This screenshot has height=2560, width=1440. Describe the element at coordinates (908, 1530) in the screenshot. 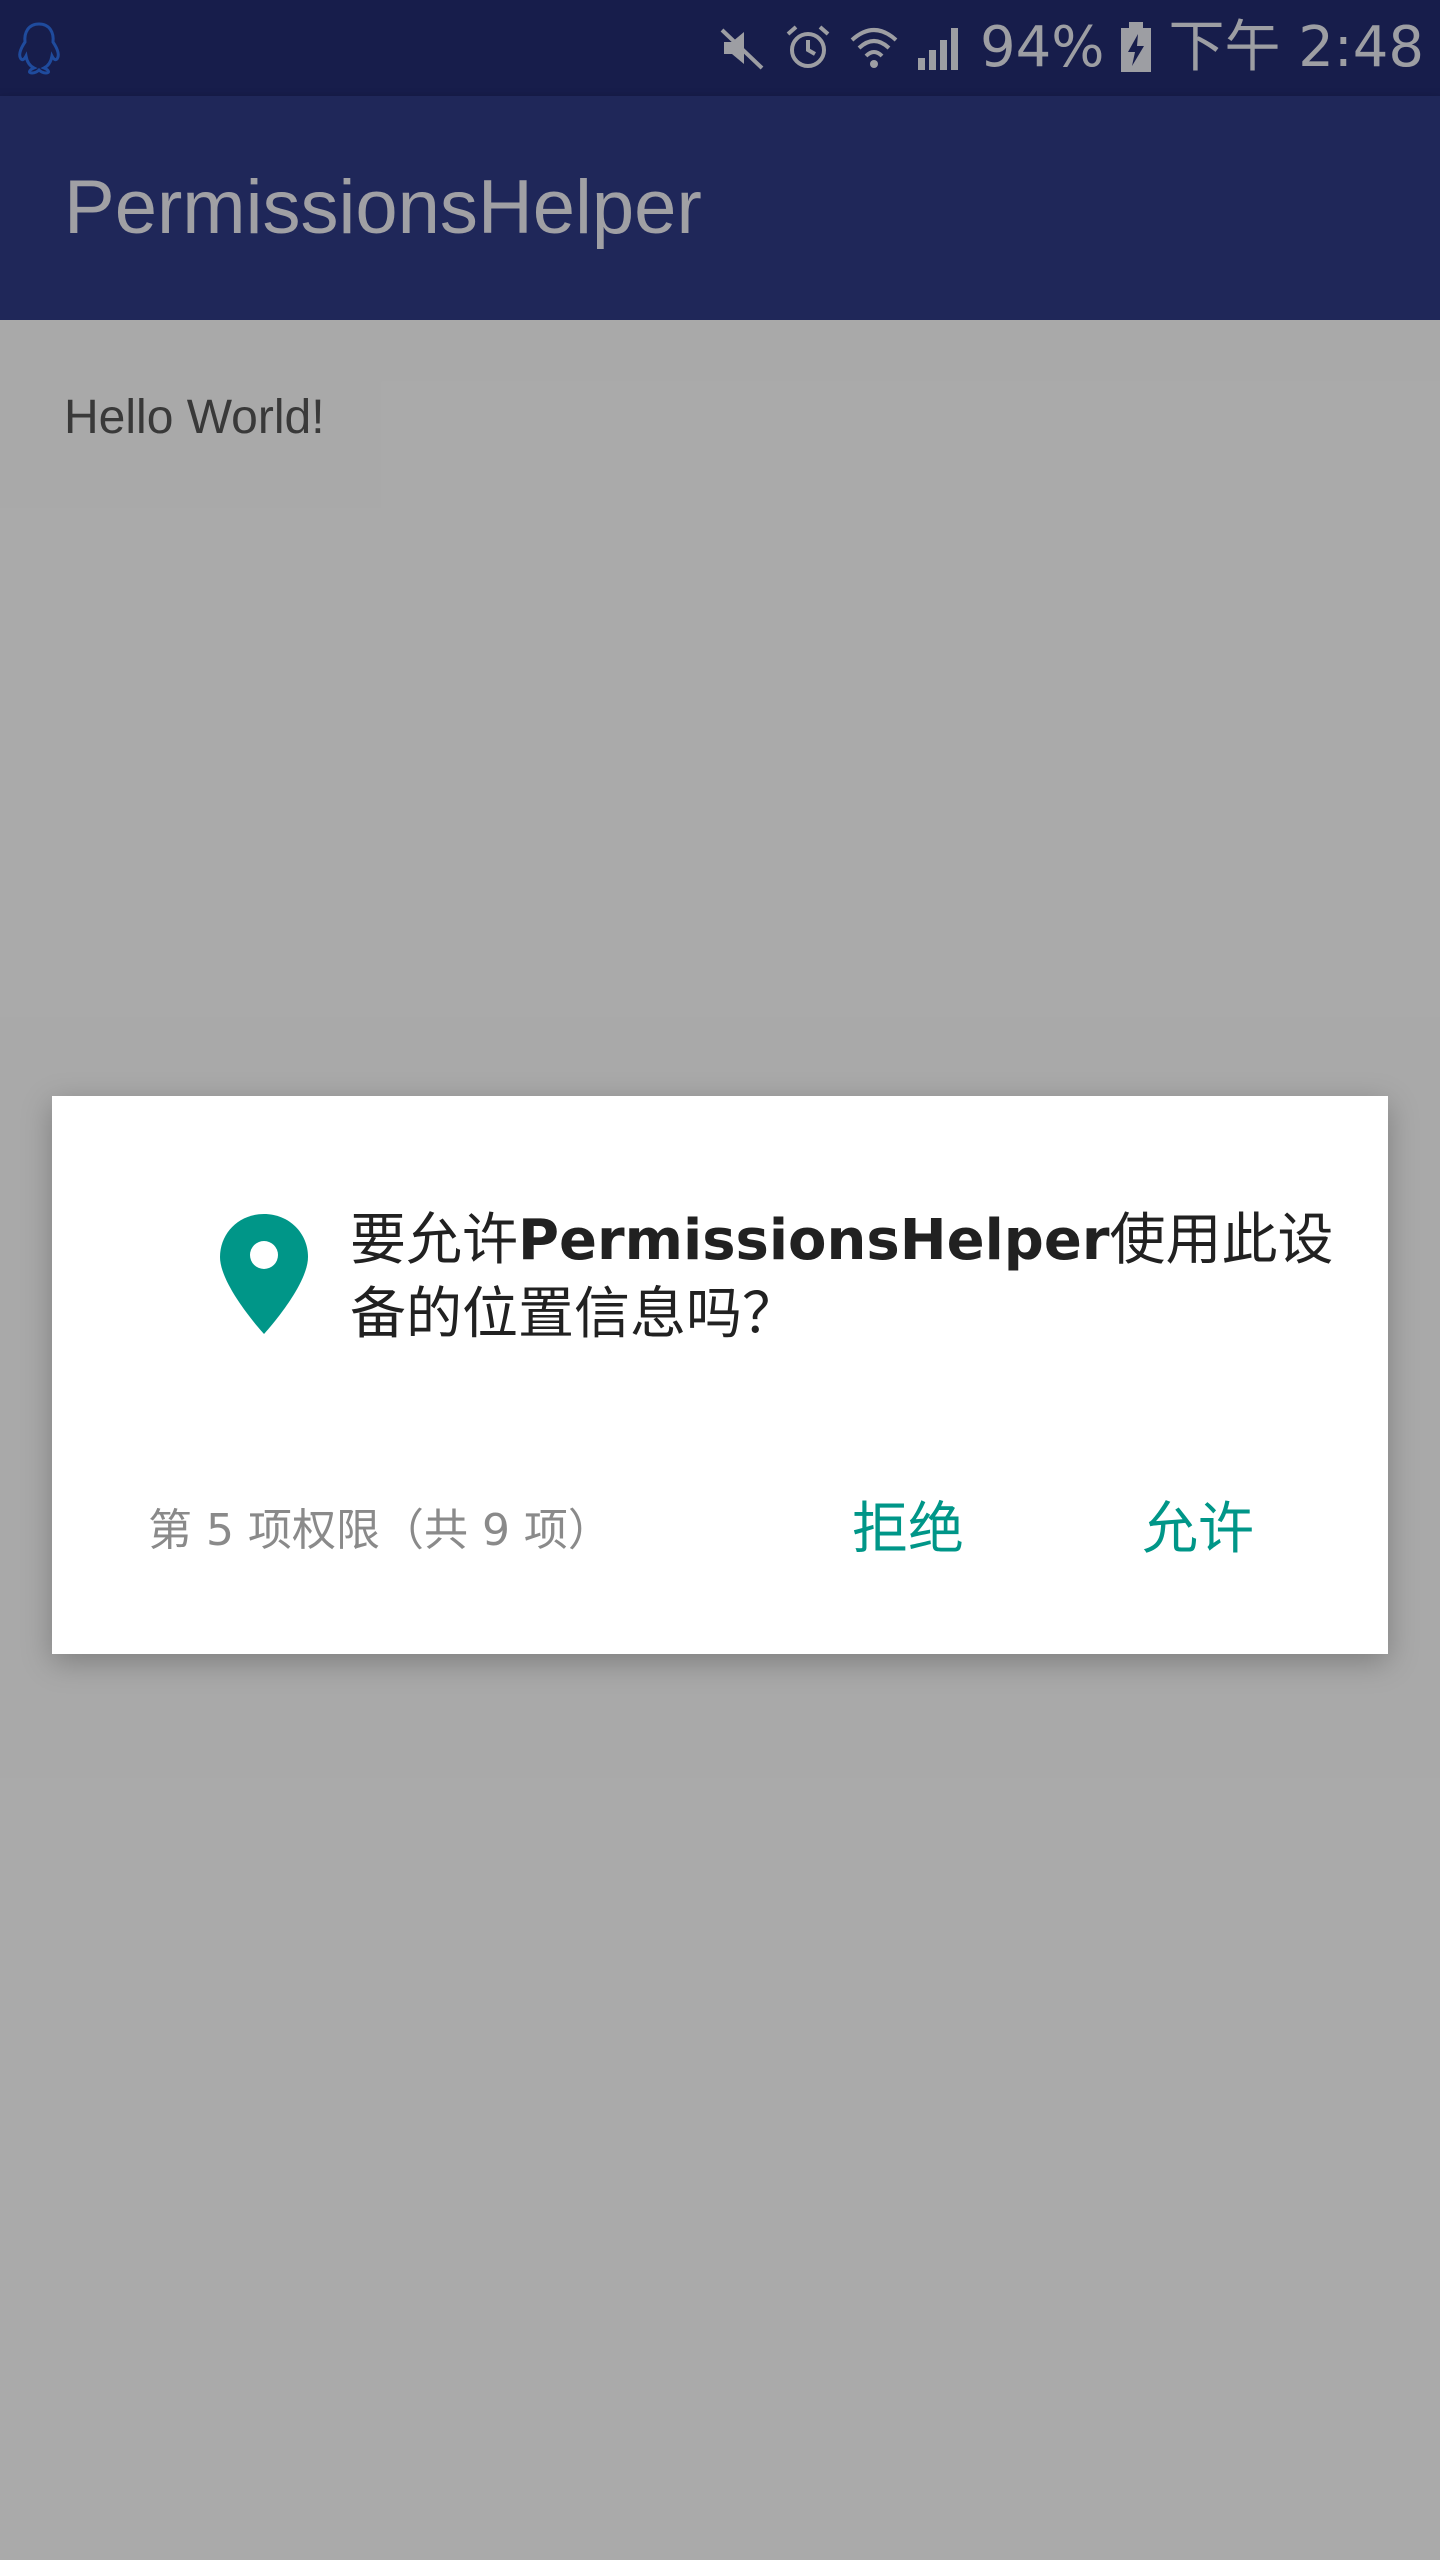

I see `deny-button: 拒绝` at that location.